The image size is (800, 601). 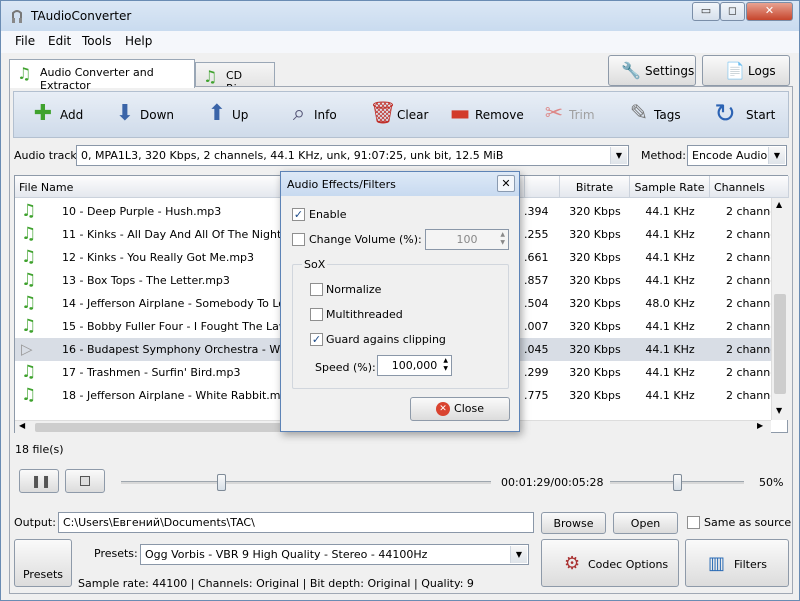 I want to click on speed-spinbox-value: 100,000, so click(x=414, y=365).